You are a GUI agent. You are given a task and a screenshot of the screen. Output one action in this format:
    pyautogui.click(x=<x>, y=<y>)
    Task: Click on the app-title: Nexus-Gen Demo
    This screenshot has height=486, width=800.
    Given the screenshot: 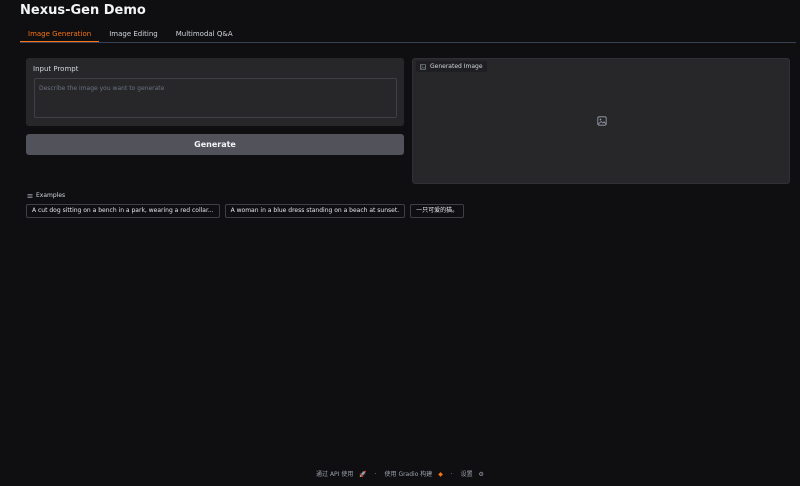 What is the action you would take?
    pyautogui.click(x=83, y=10)
    